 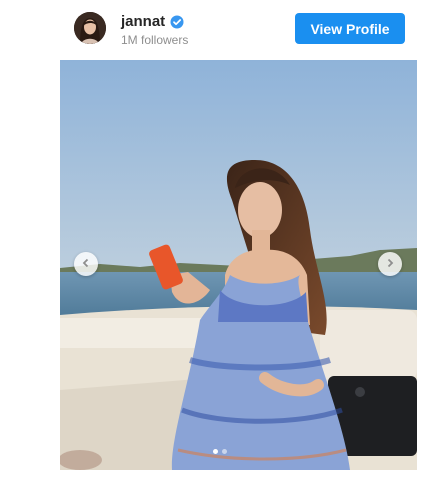 I want to click on follower-count: 1M followers, so click(x=155, y=40).